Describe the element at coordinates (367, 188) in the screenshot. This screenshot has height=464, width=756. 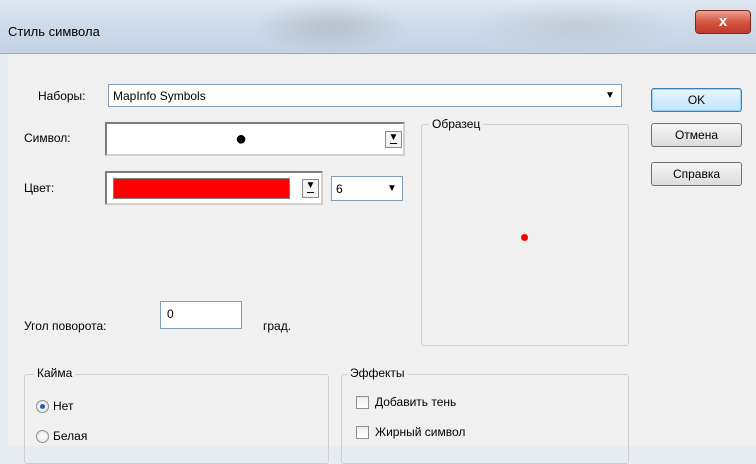
I see `size-dropdown: 6 ▼` at that location.